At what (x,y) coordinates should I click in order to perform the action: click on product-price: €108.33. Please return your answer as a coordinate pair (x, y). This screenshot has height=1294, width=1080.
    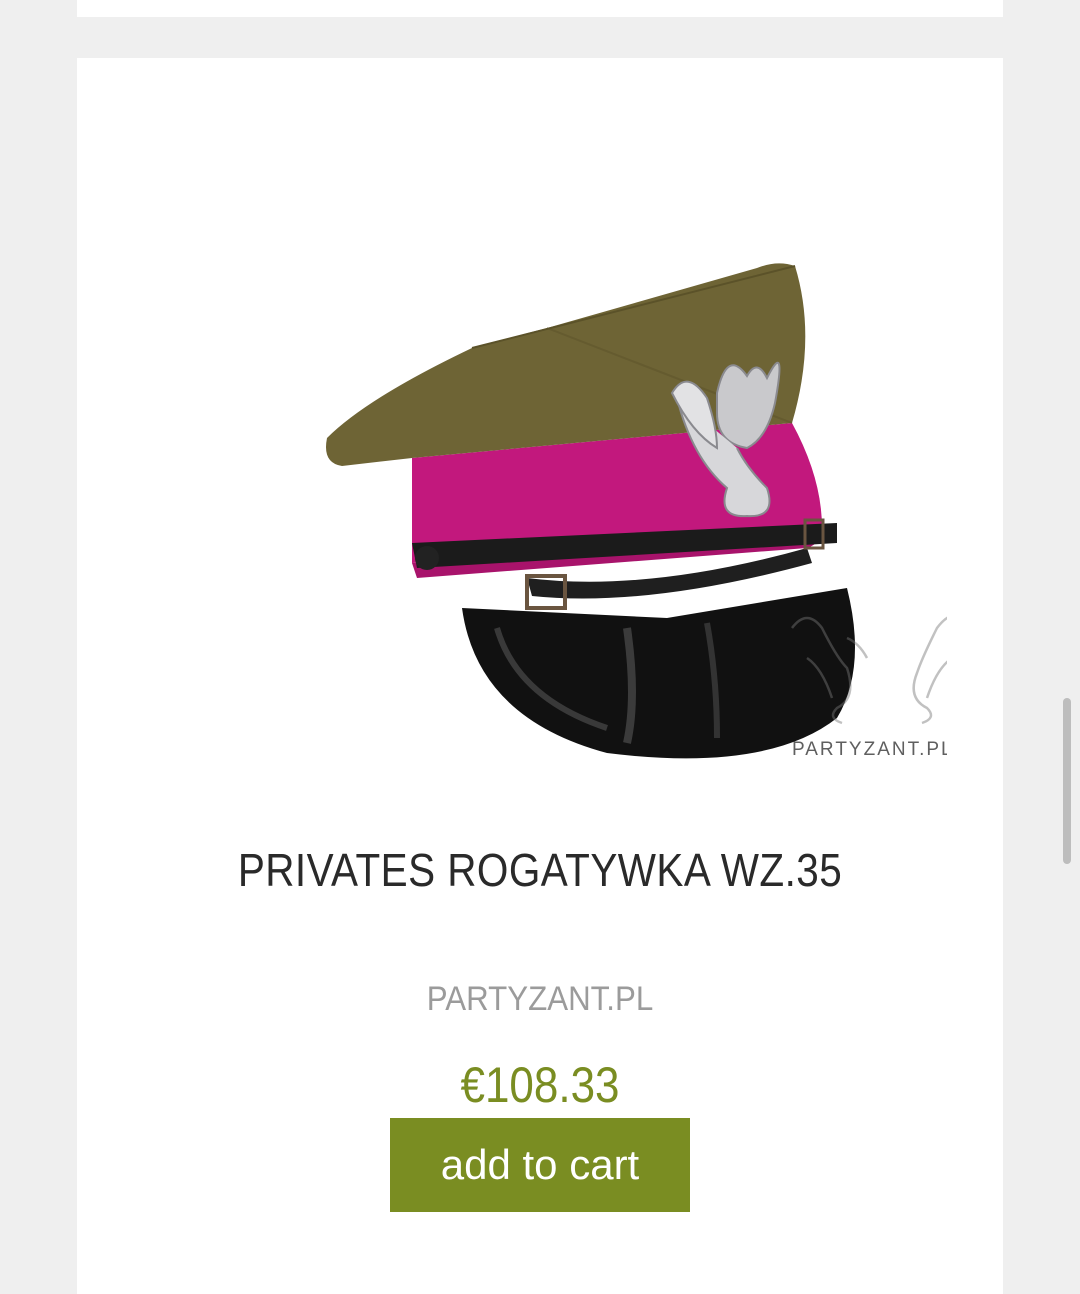
    Looking at the image, I should click on (540, 1085).